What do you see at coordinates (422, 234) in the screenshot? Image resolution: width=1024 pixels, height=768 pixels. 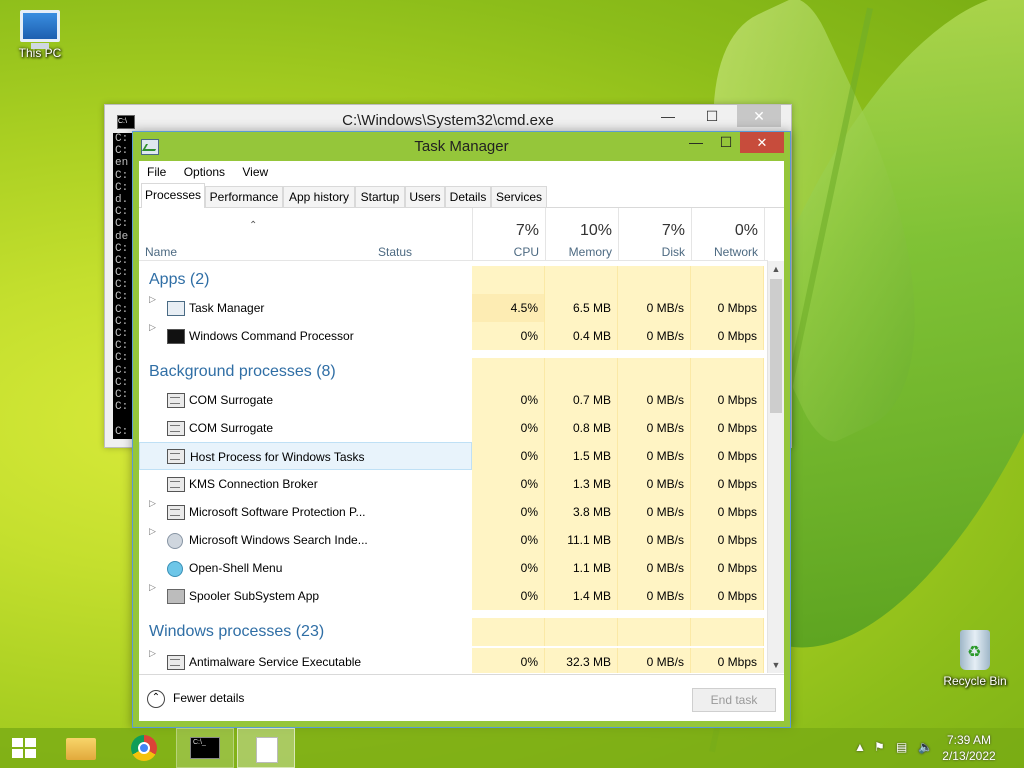 I see `column-header-status: Status` at bounding box center [422, 234].